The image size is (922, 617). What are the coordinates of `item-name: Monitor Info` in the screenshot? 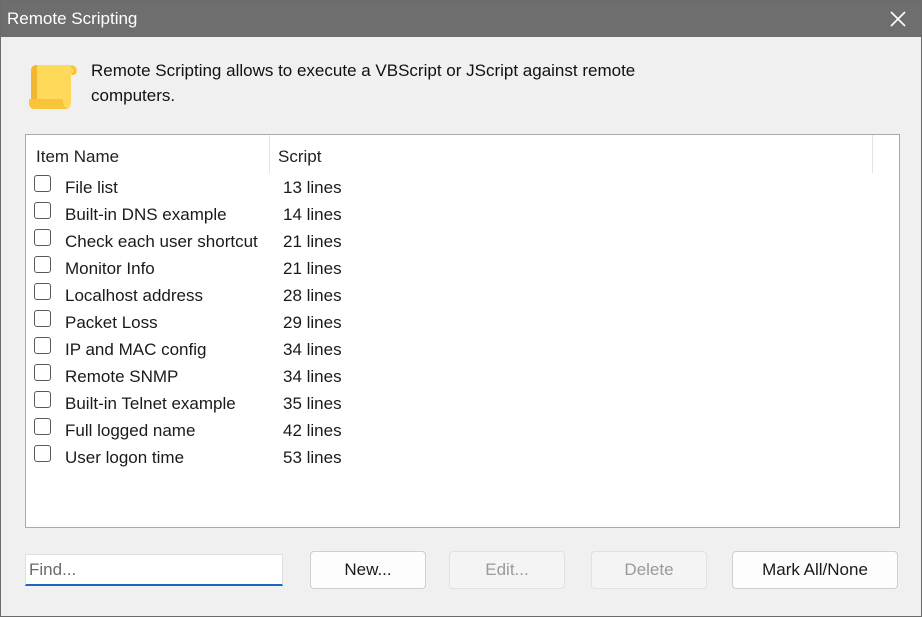 It's located at (110, 268).